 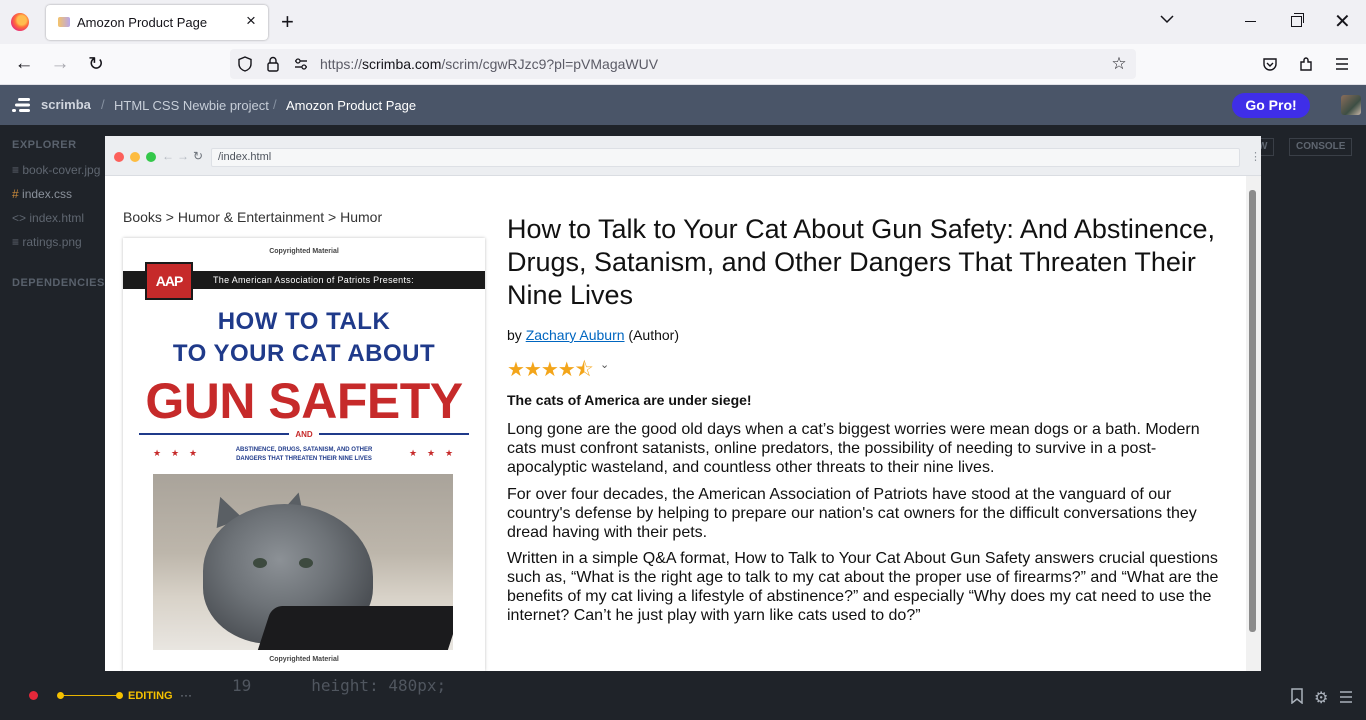 What do you see at coordinates (575, 335) in the screenshot?
I see `author-link: Zachary Auburn` at bounding box center [575, 335].